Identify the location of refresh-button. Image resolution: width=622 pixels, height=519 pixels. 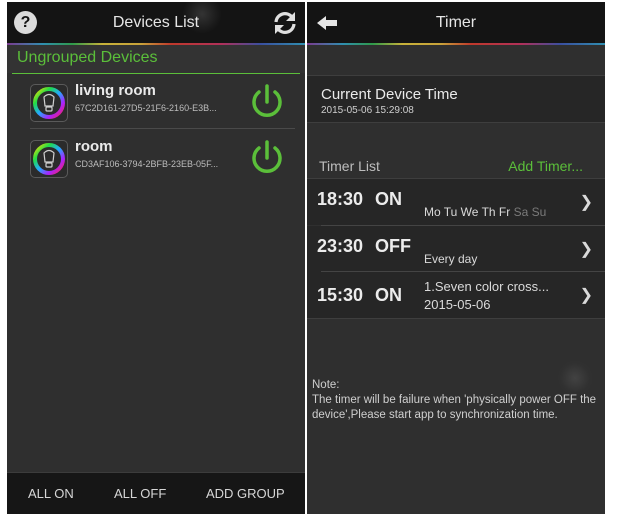
(285, 23).